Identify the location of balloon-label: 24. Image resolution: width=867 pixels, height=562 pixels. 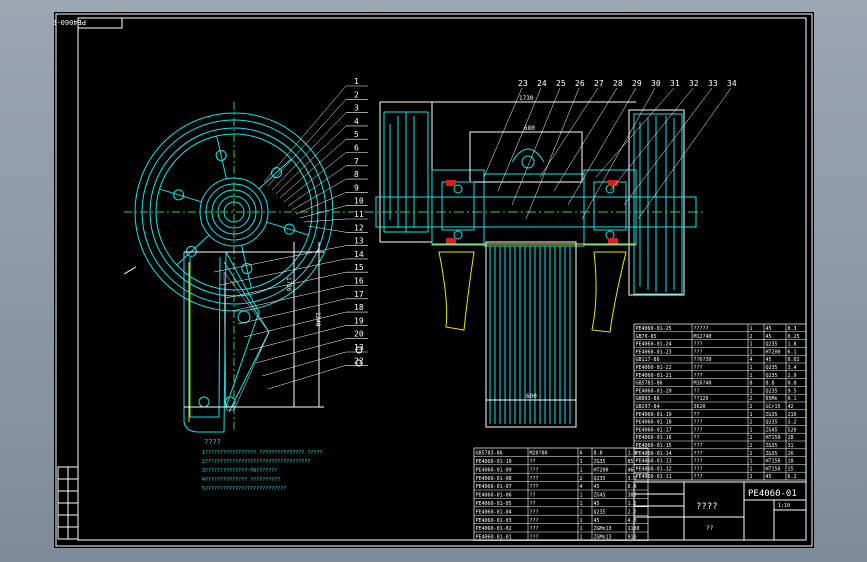
(542, 83).